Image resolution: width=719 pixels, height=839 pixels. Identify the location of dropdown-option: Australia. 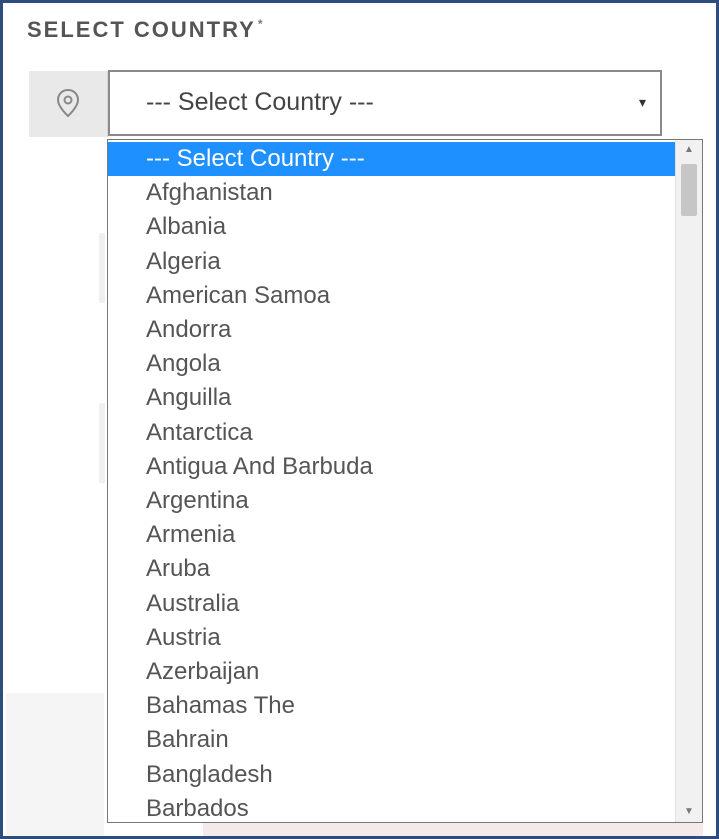
(391, 604).